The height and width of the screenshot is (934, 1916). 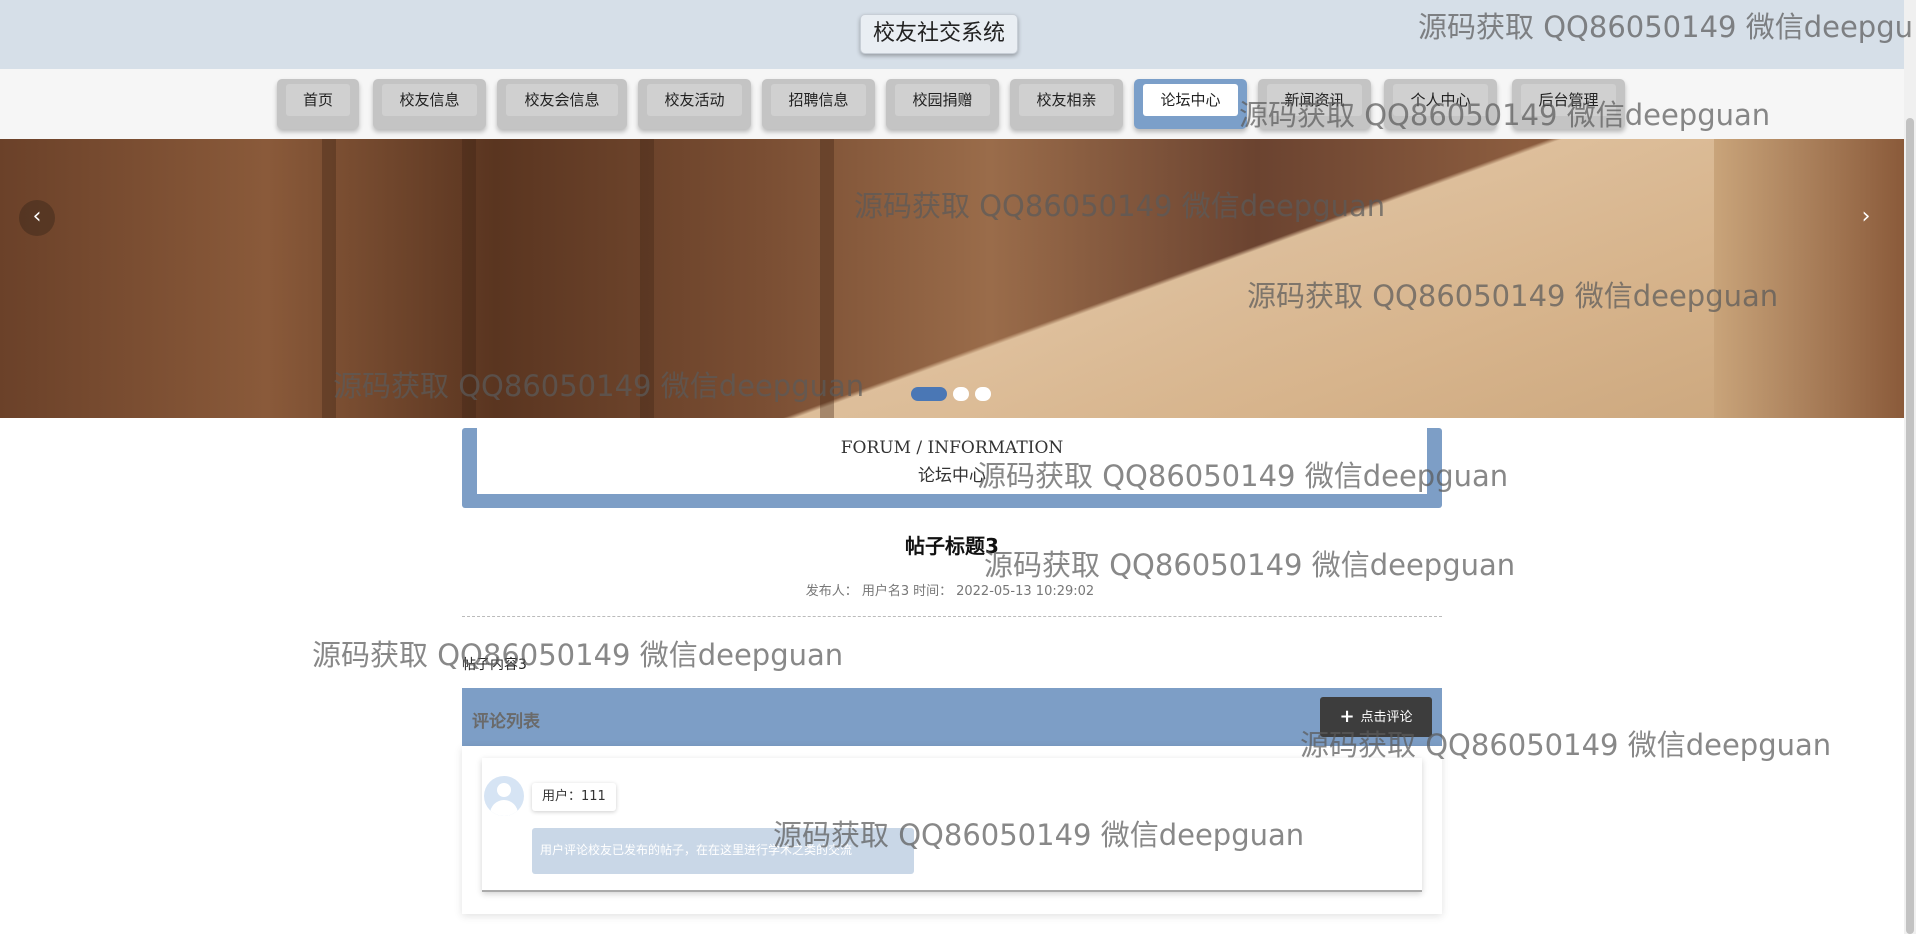 What do you see at coordinates (952, 461) in the screenshot?
I see `section-heading-inner: FORUM / INFORMATION 论坛中心` at bounding box center [952, 461].